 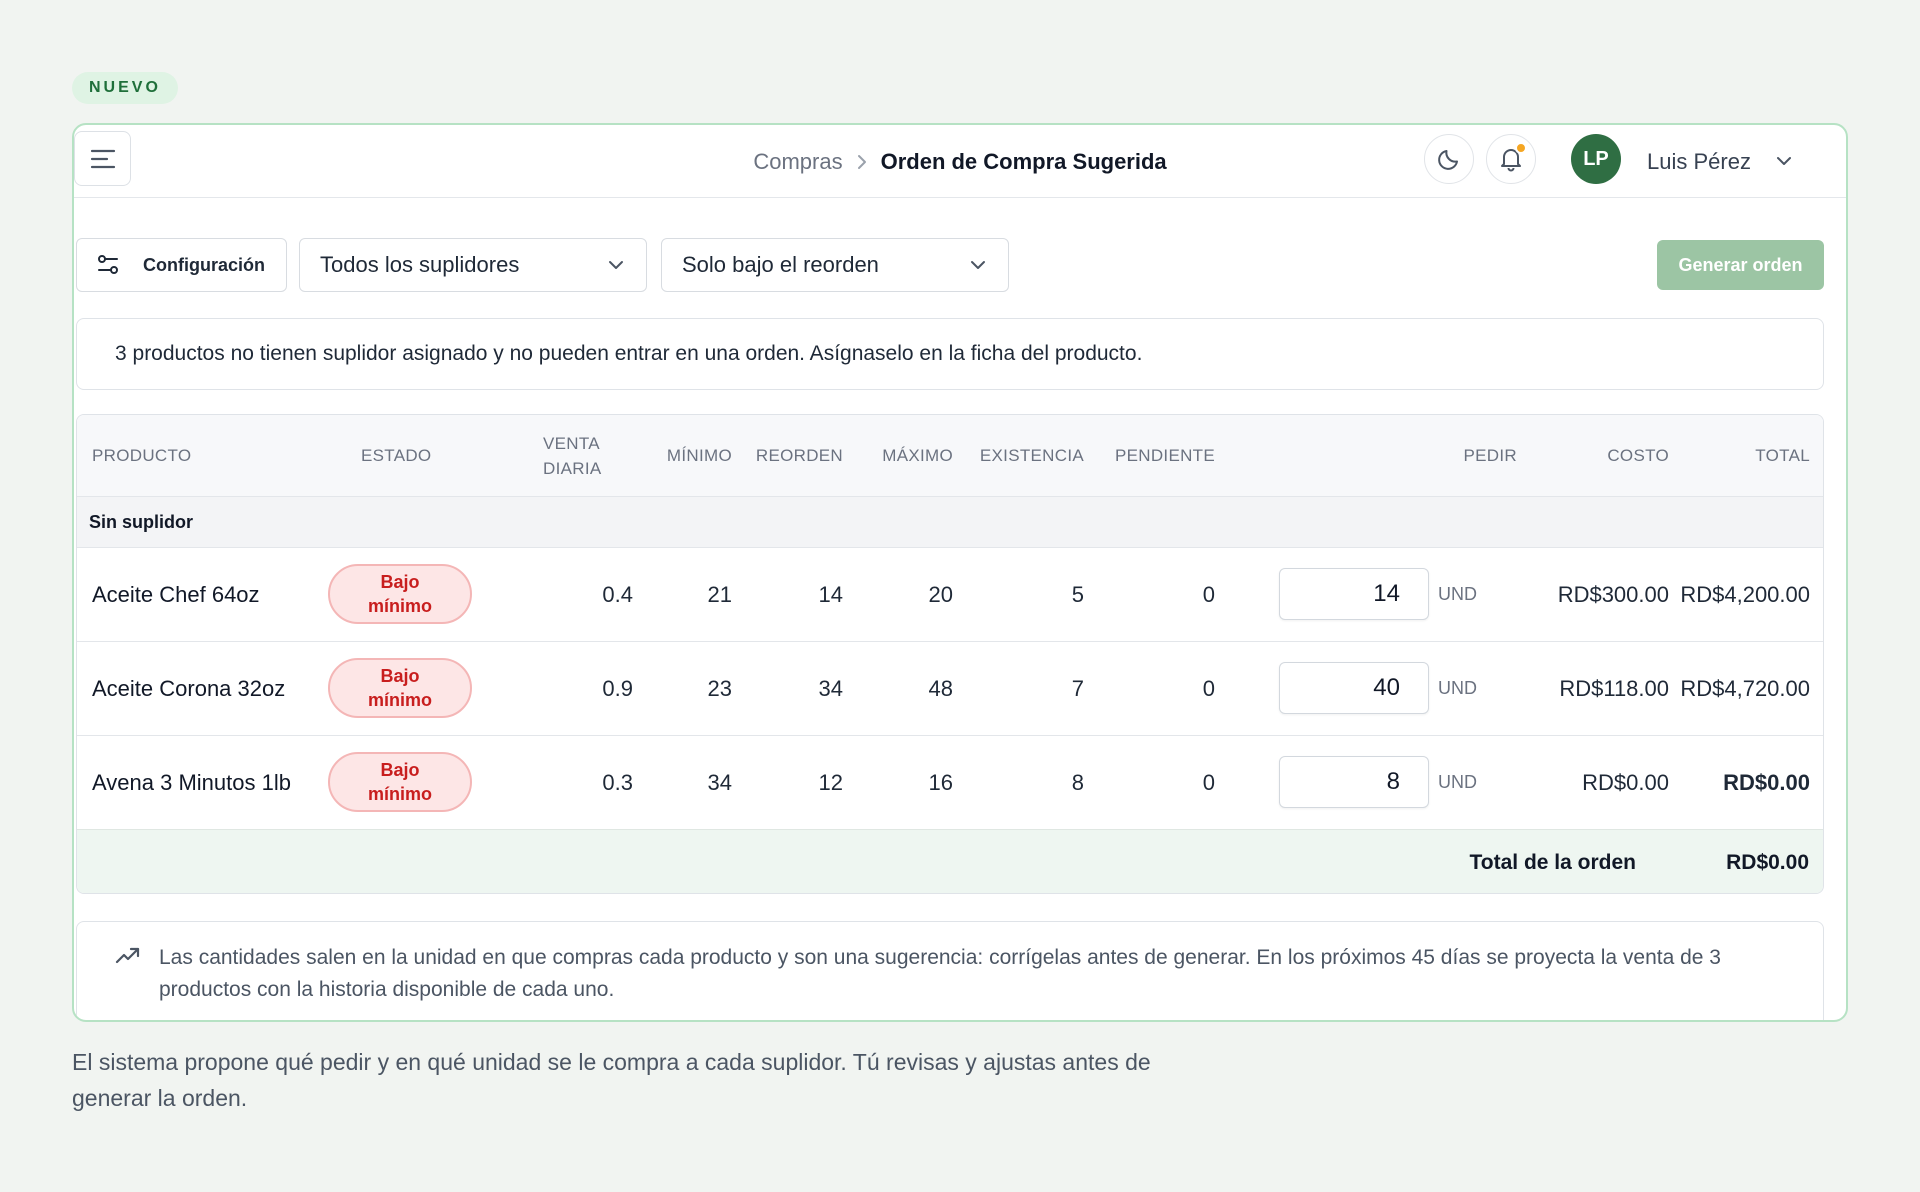 What do you see at coordinates (797, 162) in the screenshot?
I see `breadcrumb-compras: Compras` at bounding box center [797, 162].